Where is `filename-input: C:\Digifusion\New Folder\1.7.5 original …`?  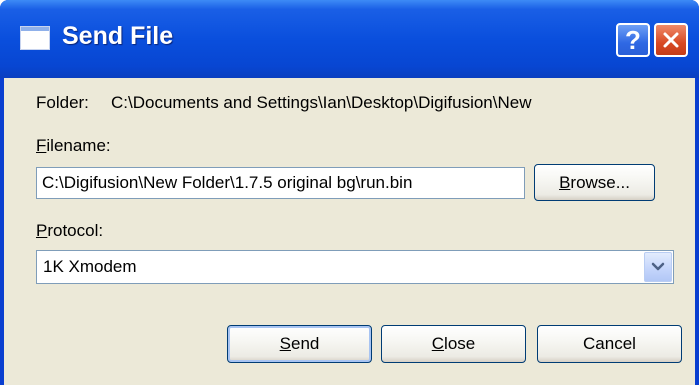 filename-input: C:\Digifusion\New Folder\1.7.5 original … is located at coordinates (280, 183).